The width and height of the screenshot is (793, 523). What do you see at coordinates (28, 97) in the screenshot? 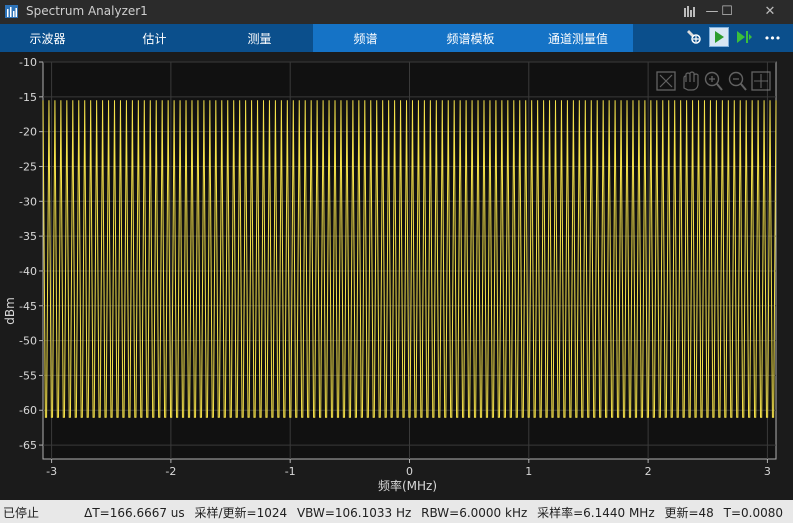
I see `y-tick-label: -15` at bounding box center [28, 97].